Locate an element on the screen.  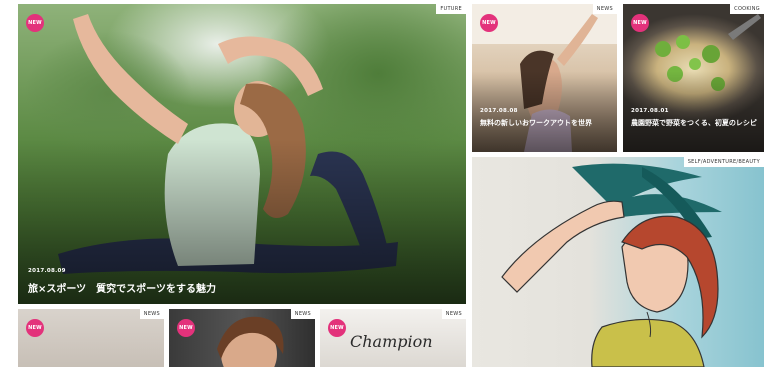
article-title: 無料の新しいおワークアウトを世界 is located at coordinates (544, 123).